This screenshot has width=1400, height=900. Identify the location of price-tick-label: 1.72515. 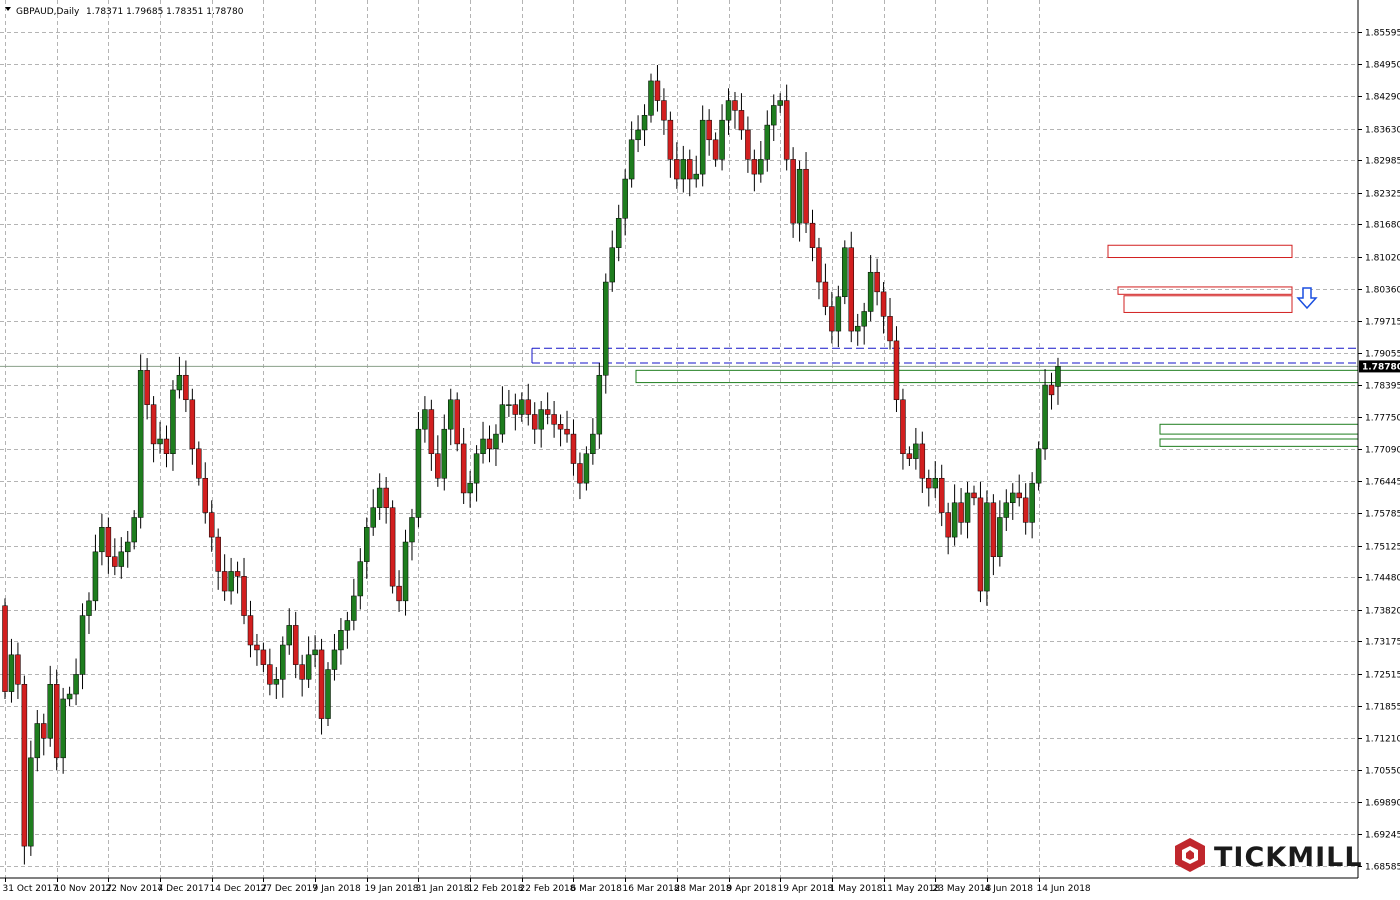
(1382, 676).